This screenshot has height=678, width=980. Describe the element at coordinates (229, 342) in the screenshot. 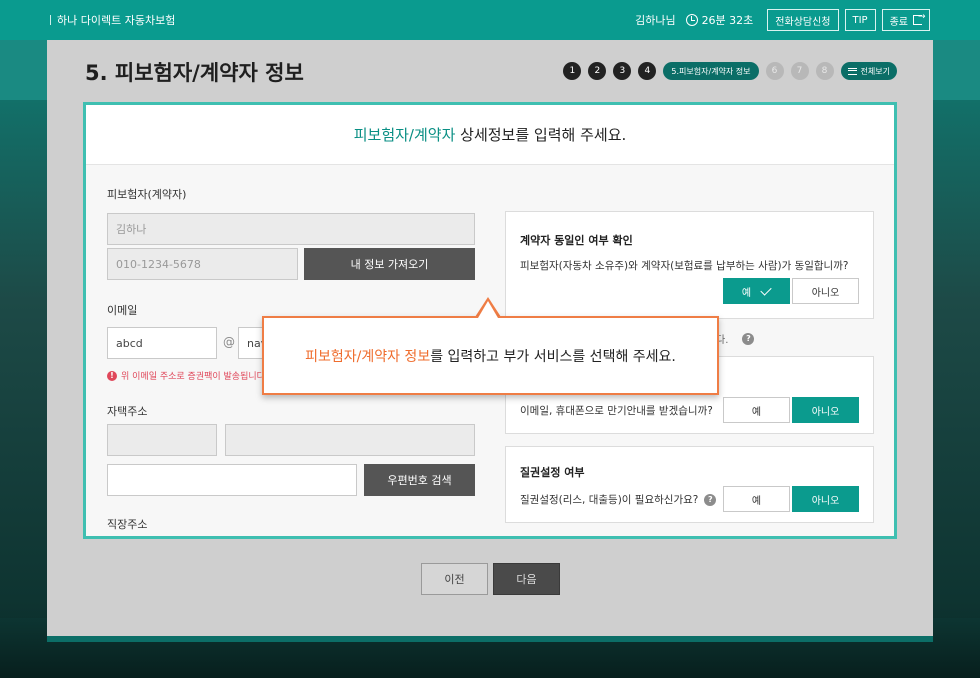

I see `at-sign: @` at that location.